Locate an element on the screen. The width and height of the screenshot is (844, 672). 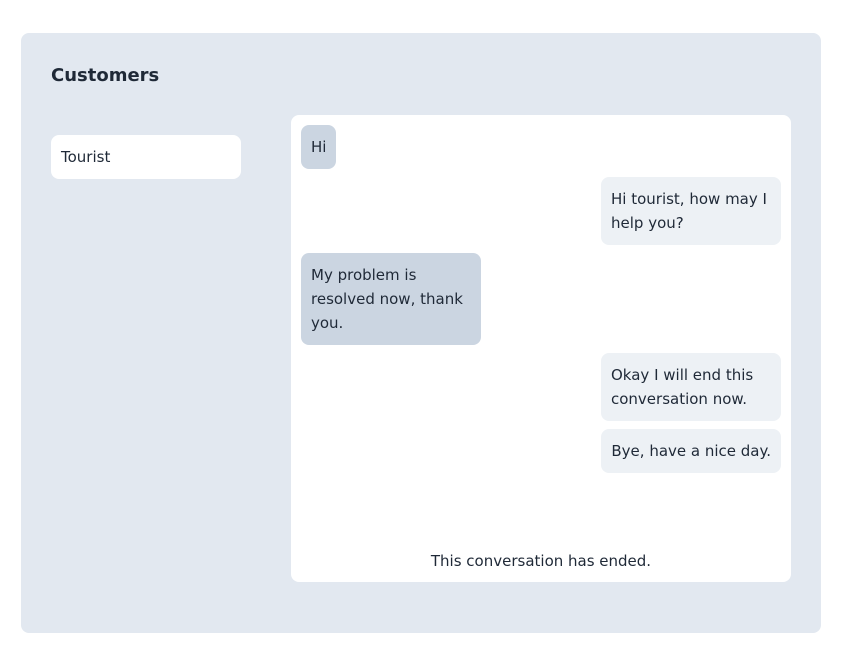
panel-title: Customers is located at coordinates (105, 75).